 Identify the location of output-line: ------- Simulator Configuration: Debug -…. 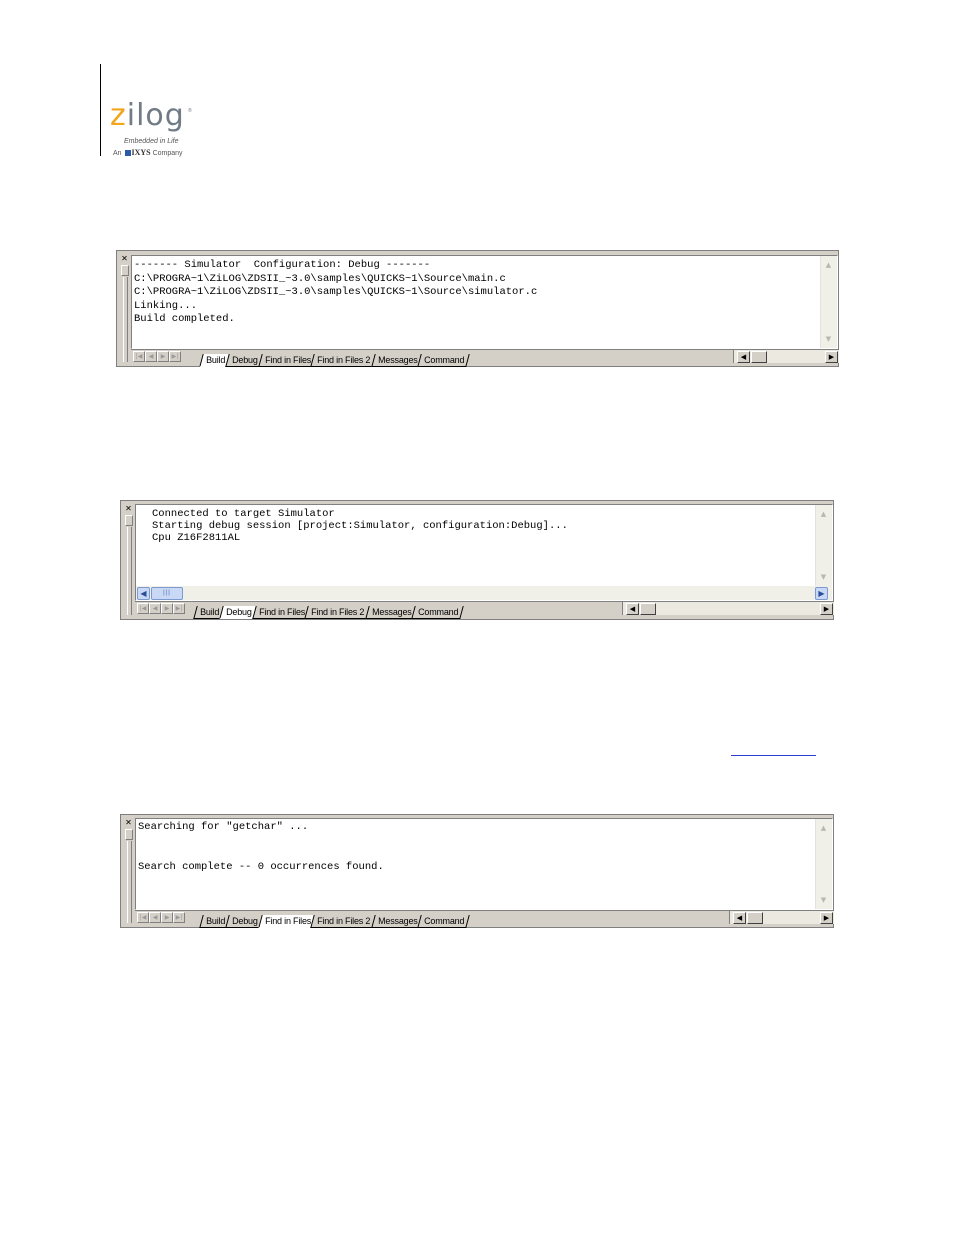
(282, 265).